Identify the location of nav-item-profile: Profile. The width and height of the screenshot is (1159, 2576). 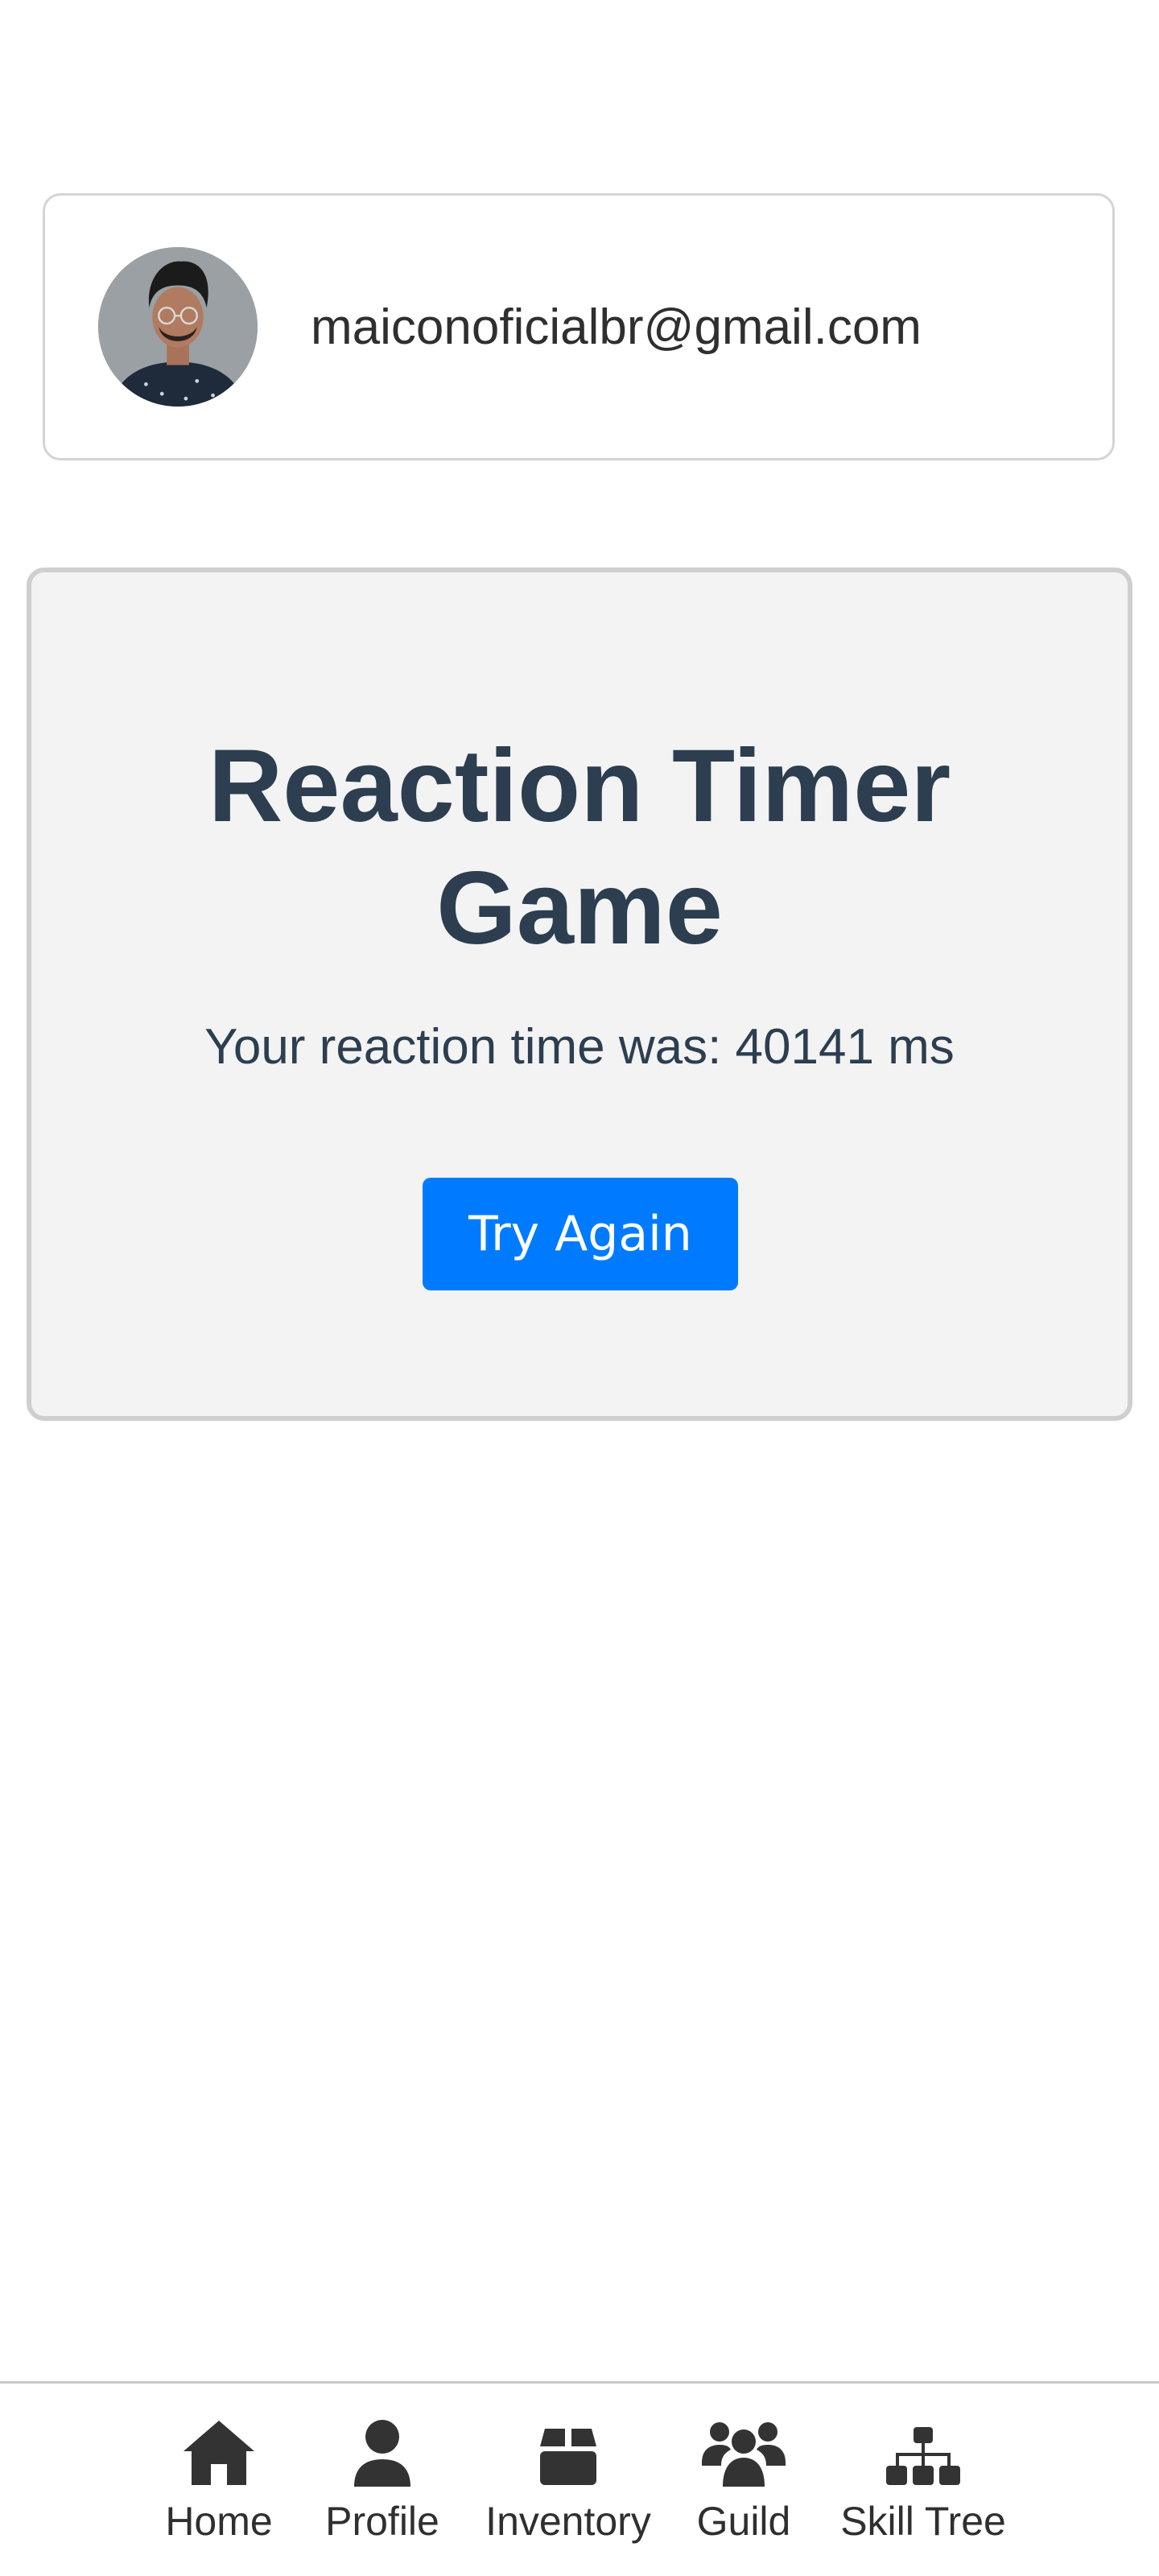
(382, 2476).